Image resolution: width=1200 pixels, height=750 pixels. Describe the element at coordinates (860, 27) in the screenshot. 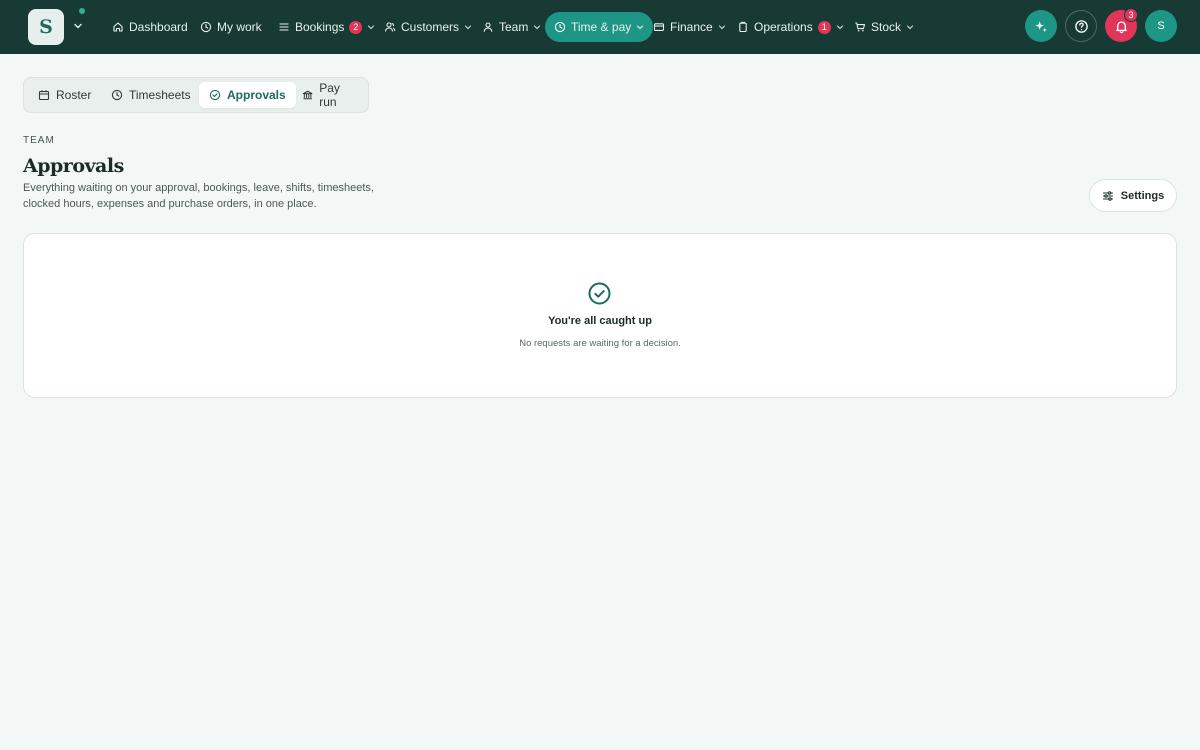

I see `cart-icon` at that location.